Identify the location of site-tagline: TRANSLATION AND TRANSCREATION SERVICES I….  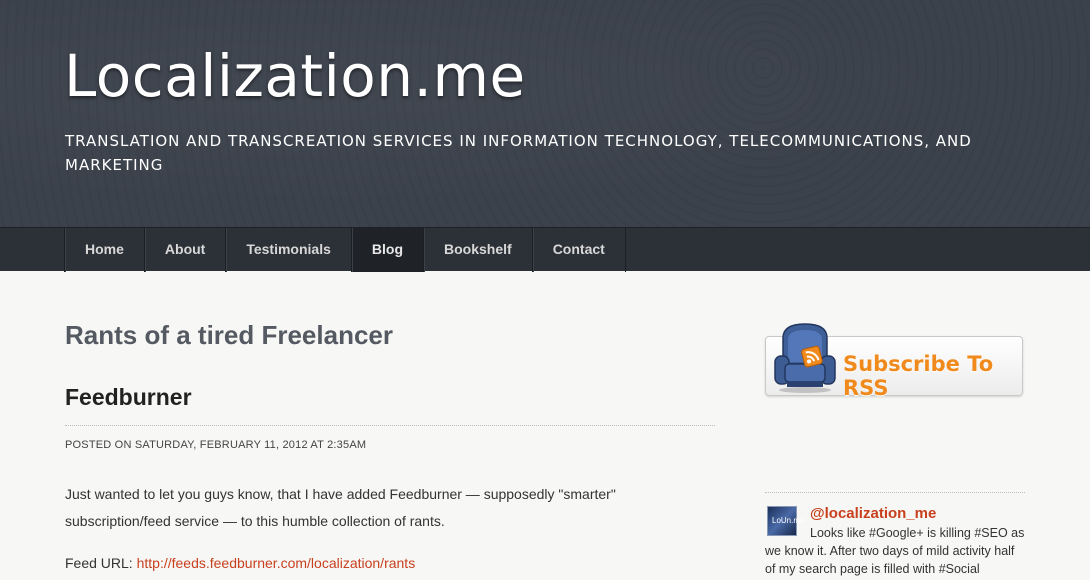
(518, 153).